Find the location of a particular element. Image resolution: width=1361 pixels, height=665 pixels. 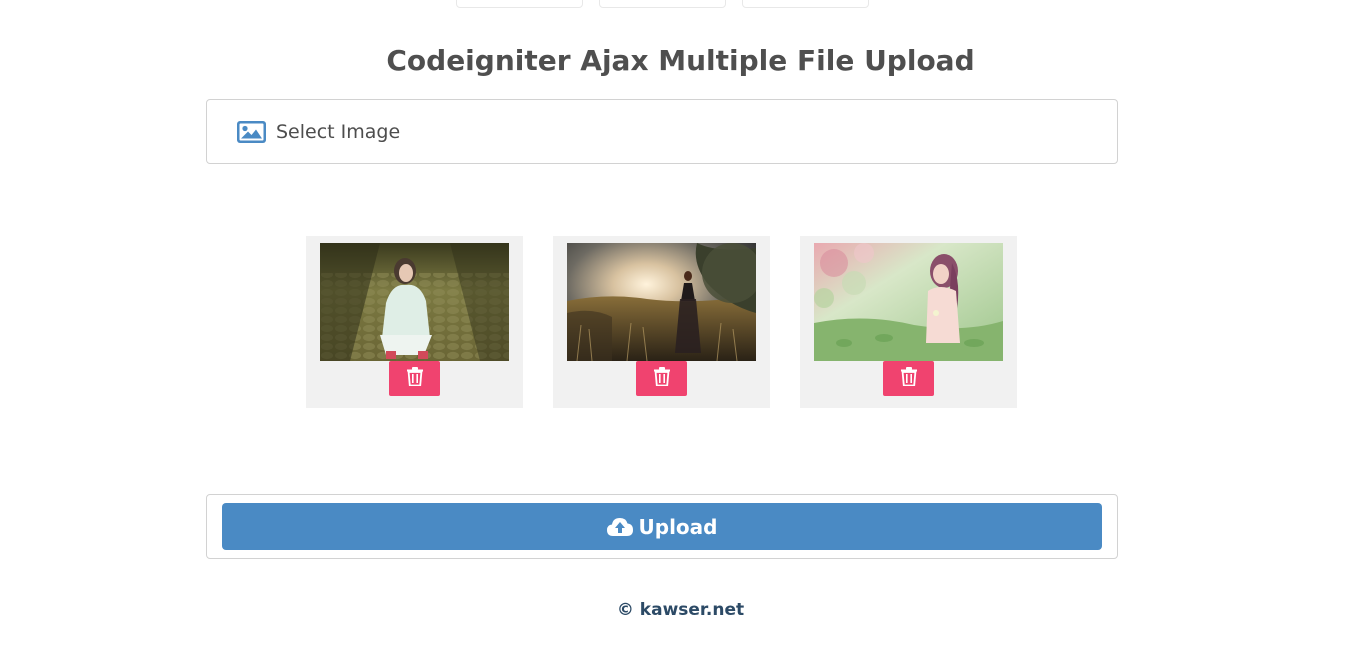

image-preview-list is located at coordinates (661, 322).